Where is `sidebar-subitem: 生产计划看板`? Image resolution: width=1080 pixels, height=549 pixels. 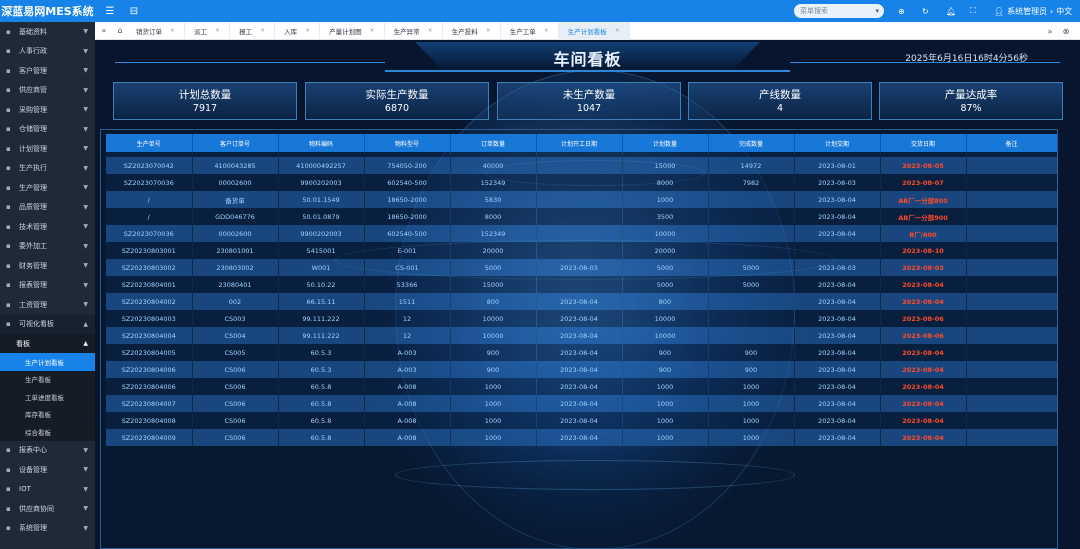
sidebar-subitem: 生产计划看板 is located at coordinates (47, 362).